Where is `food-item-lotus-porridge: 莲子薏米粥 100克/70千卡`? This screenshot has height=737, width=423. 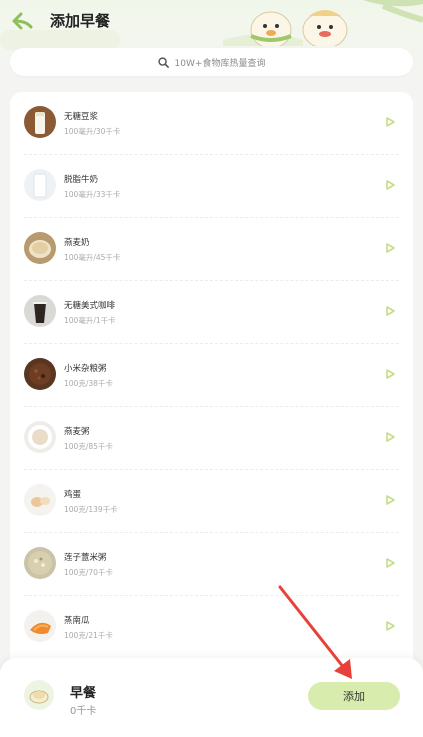
food-item-lotus-porridge: 莲子薏米粥 100克/70千卡 is located at coordinates (211, 564).